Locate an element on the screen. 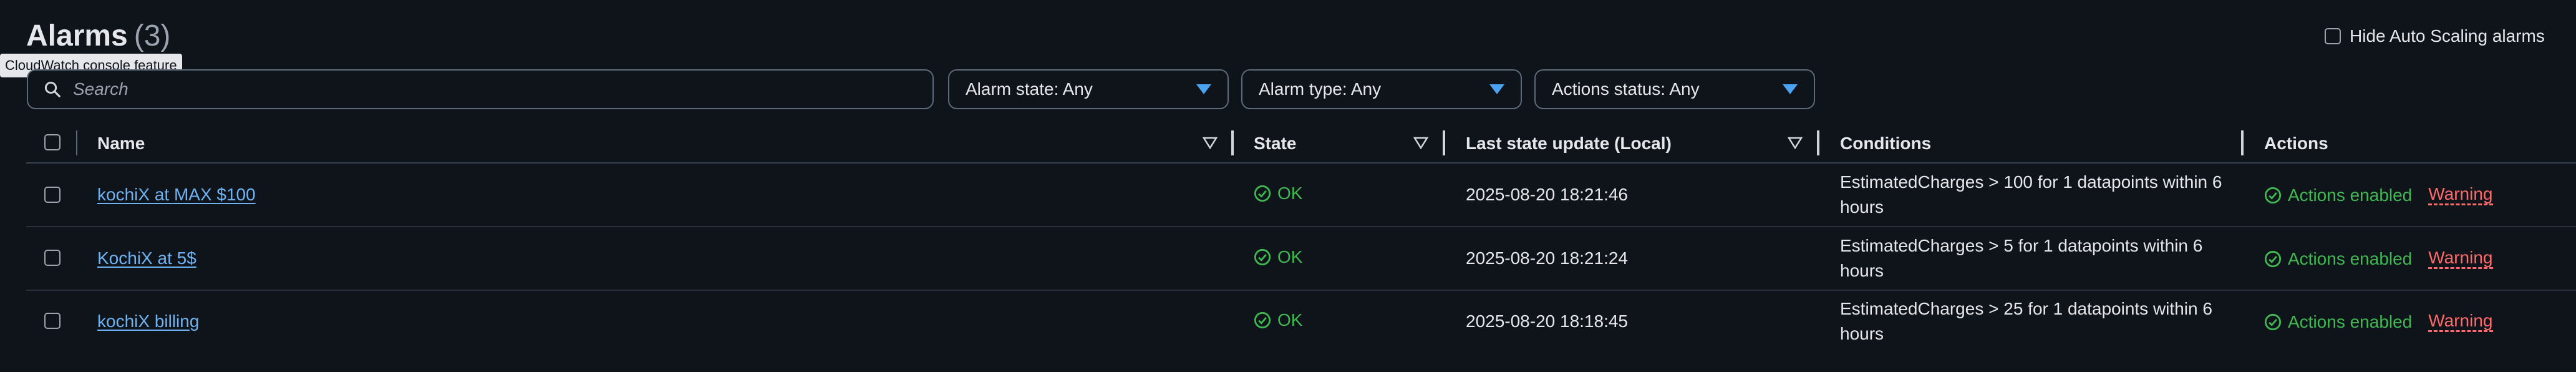 The width and height of the screenshot is (2576, 372). page-title: Alarms (3) is located at coordinates (98, 36).